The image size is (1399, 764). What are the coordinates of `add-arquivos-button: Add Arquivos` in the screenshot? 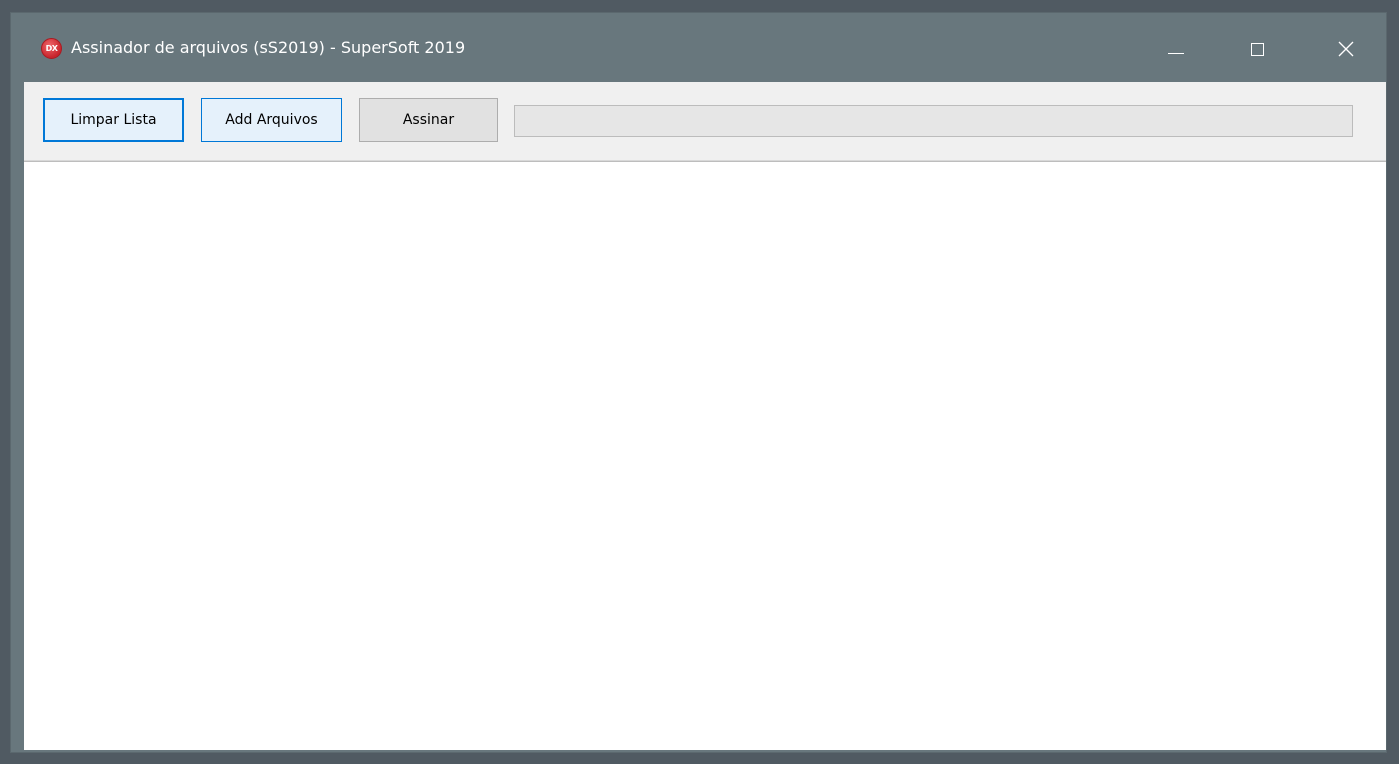 It's located at (271, 120).